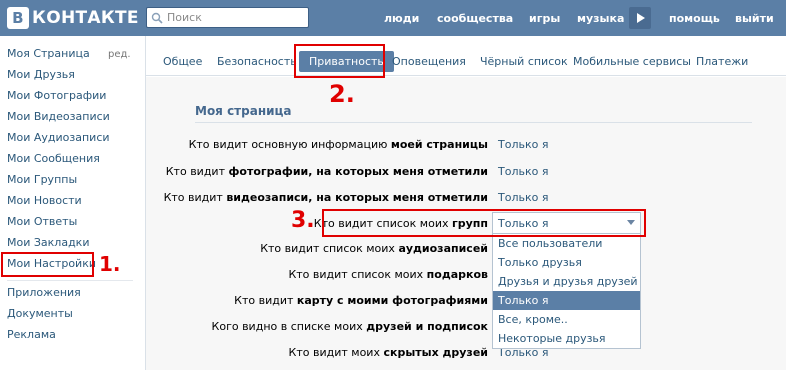 Image resolution: width=786 pixels, height=370 pixels. I want to click on sidebar-item-friends: Мои Друзья, so click(41, 74).